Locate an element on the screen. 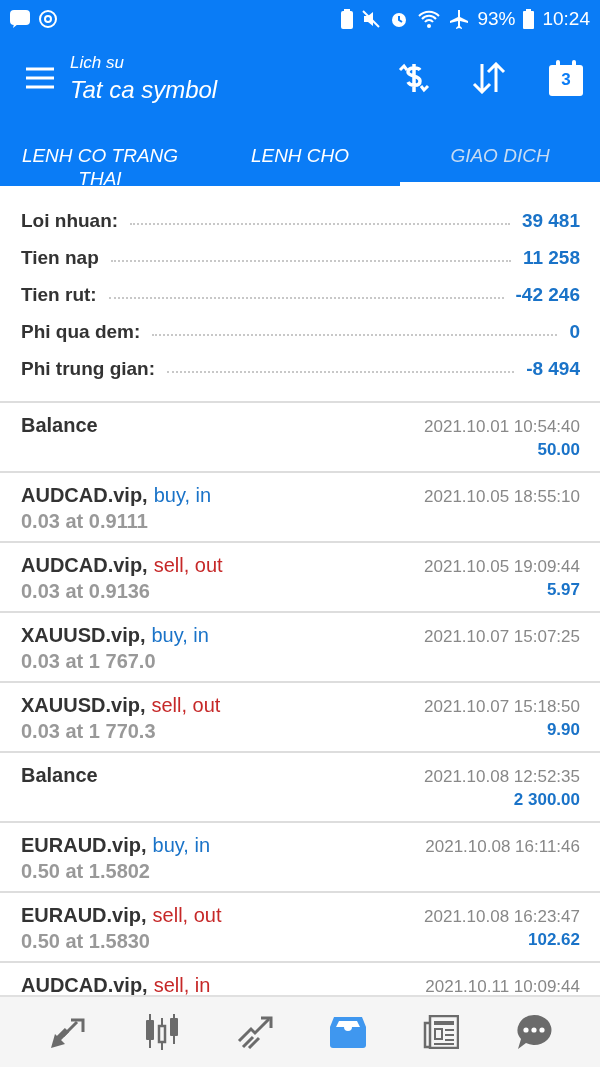 The width and height of the screenshot is (600, 1067). deal-volume: 0.03 at 1 770.3 is located at coordinates (89, 731).